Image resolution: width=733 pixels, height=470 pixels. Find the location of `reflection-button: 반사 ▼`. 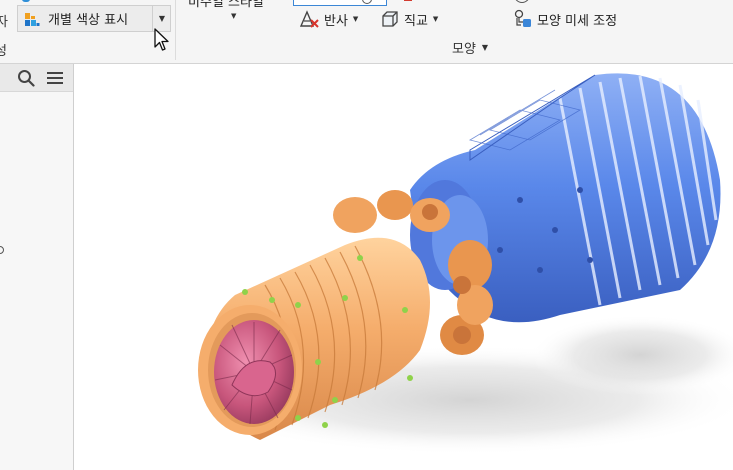

reflection-button: 반사 ▼ is located at coordinates (328, 19).